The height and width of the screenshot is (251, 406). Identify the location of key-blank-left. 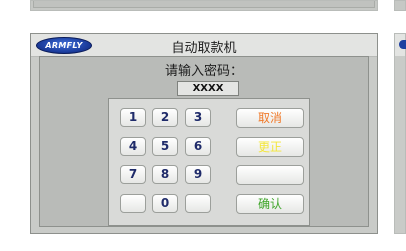
(133, 203).